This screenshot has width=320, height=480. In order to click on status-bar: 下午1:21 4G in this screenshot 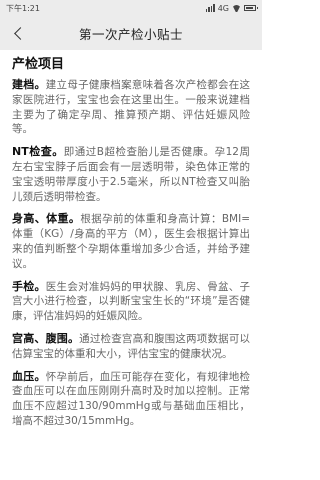, I will do `click(131, 8)`.